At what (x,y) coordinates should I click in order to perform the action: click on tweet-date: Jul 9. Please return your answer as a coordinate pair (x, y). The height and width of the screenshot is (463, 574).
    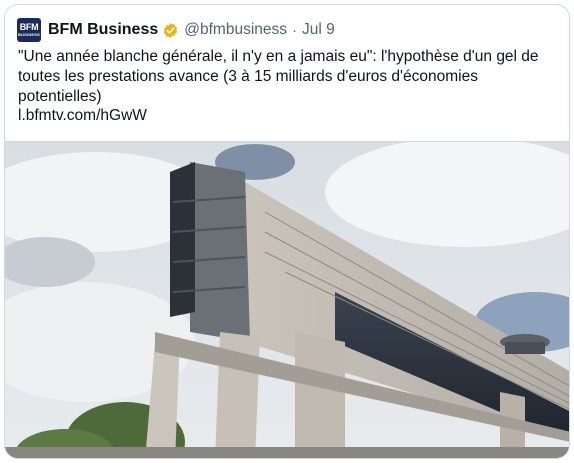
    Looking at the image, I should click on (318, 30).